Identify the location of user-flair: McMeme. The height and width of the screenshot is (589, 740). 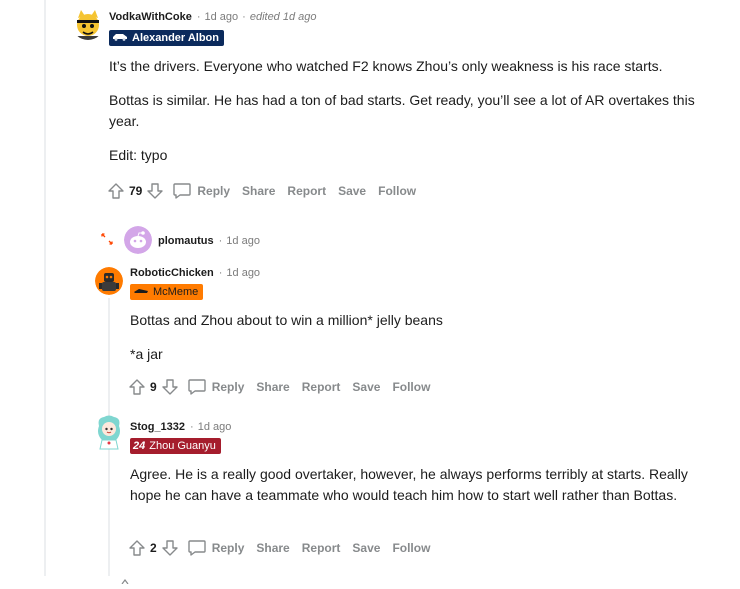
(167, 292).